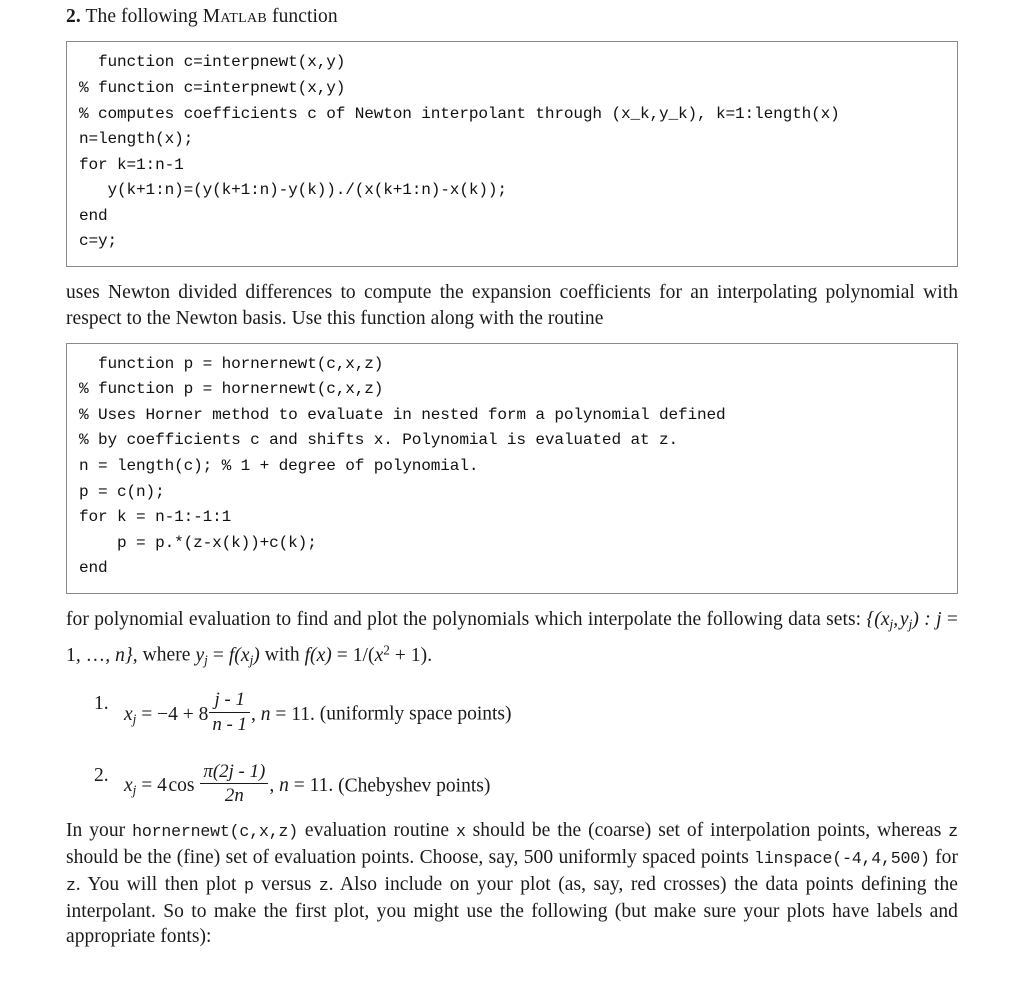 The height and width of the screenshot is (1002, 1024). Describe the element at coordinates (229, 701) in the screenshot. I see `fraction-numerator: j - 1` at that location.